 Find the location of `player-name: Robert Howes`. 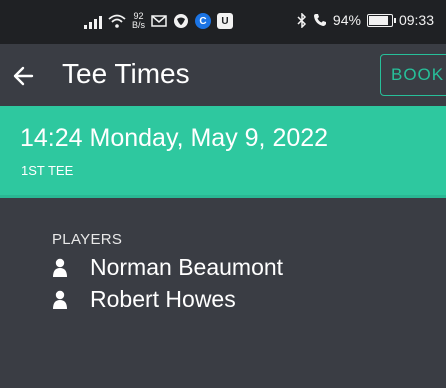

player-name: Robert Howes is located at coordinates (163, 299).